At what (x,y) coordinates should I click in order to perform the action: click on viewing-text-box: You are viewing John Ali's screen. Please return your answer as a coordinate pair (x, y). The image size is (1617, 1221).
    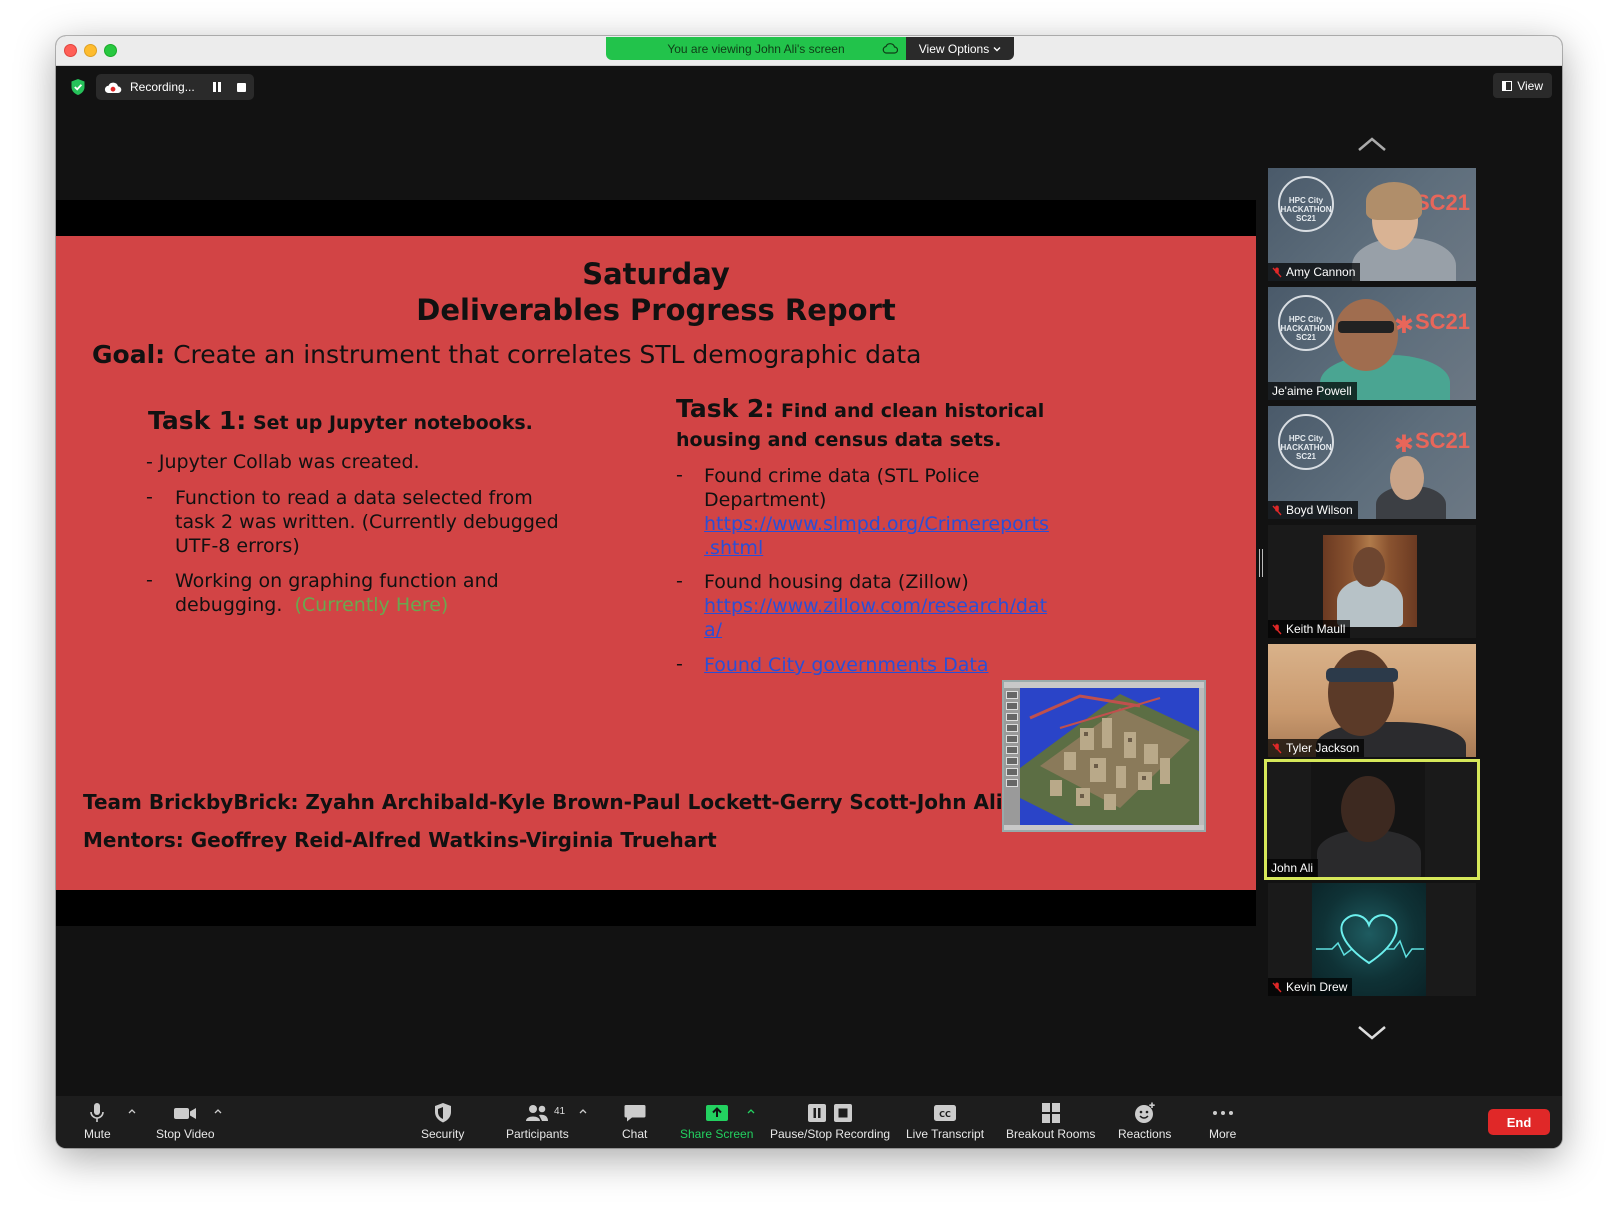
    Looking at the image, I should click on (756, 48).